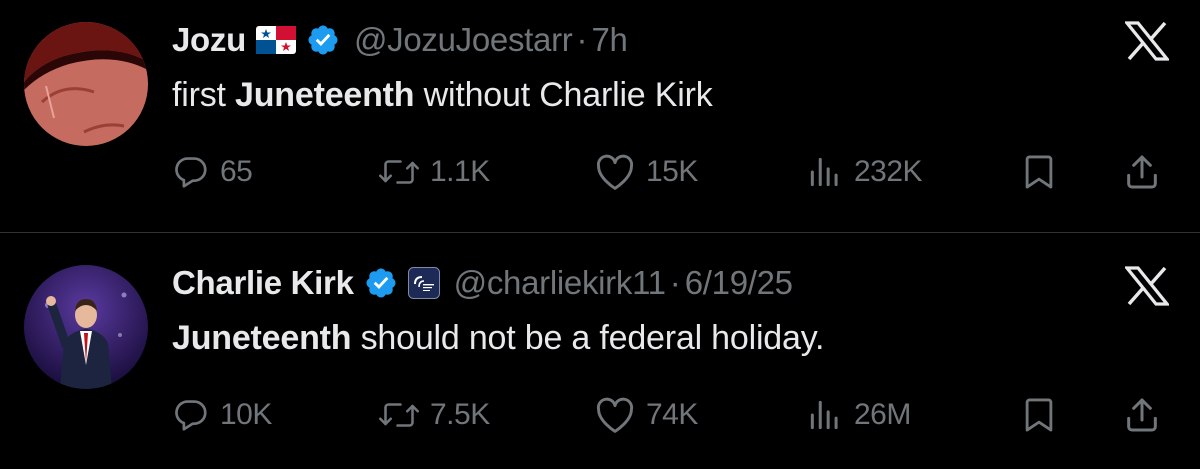 This screenshot has width=1200, height=469. Describe the element at coordinates (236, 171) in the screenshot. I see `reply-count: 65` at that location.